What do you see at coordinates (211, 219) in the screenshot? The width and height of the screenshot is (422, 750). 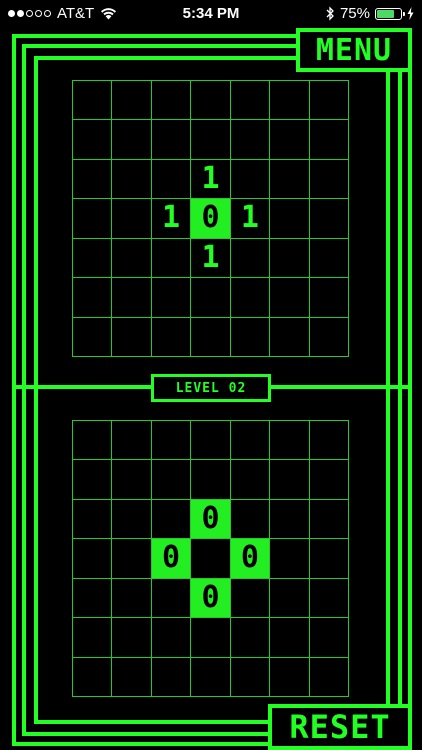 I see `target-grid-cell: 0` at bounding box center [211, 219].